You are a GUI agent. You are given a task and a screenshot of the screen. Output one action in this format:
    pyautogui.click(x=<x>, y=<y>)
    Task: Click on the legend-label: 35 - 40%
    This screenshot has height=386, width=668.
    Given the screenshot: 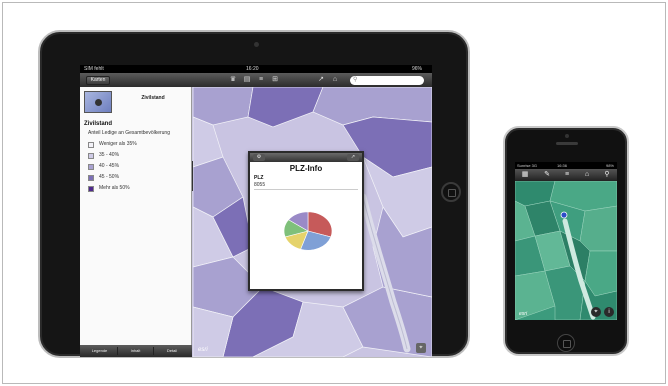 What is the action you would take?
    pyautogui.click(x=109, y=155)
    